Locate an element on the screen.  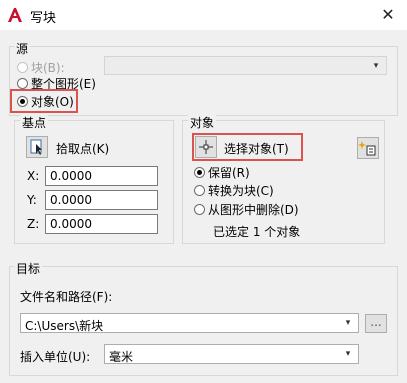
base-point-group-label: 基点 is located at coordinates (34, 122).